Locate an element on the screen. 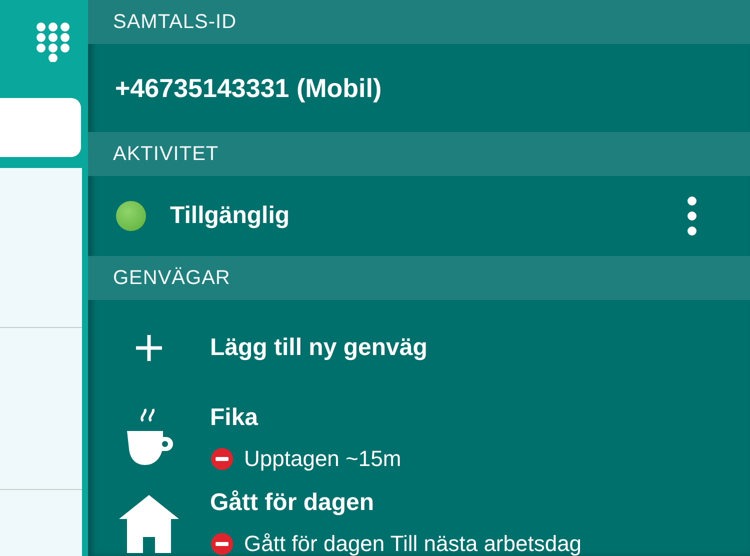 This screenshot has width=750, height=556. dialpad-icon is located at coordinates (53, 42).